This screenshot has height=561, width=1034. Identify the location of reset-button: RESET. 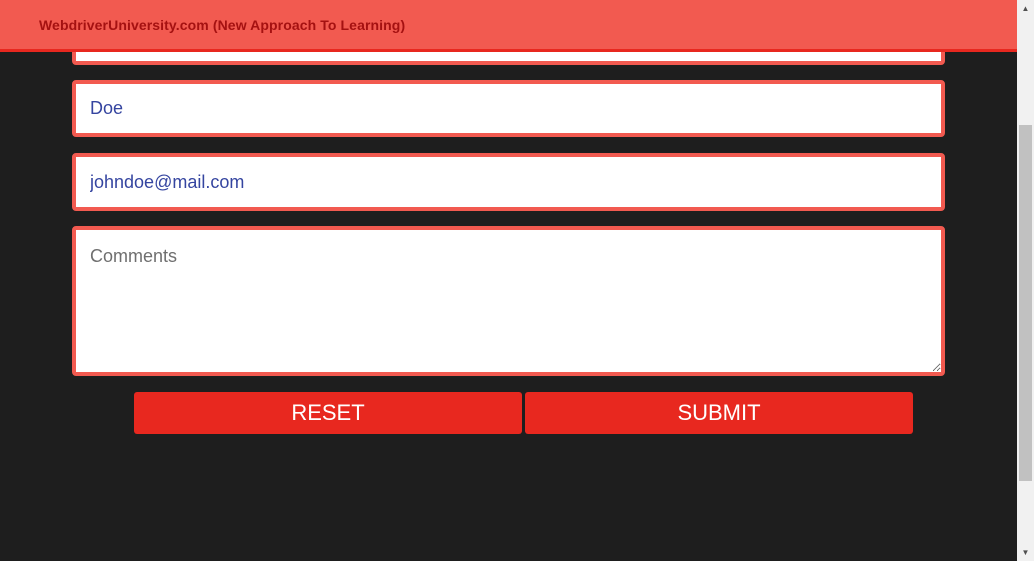
(328, 413).